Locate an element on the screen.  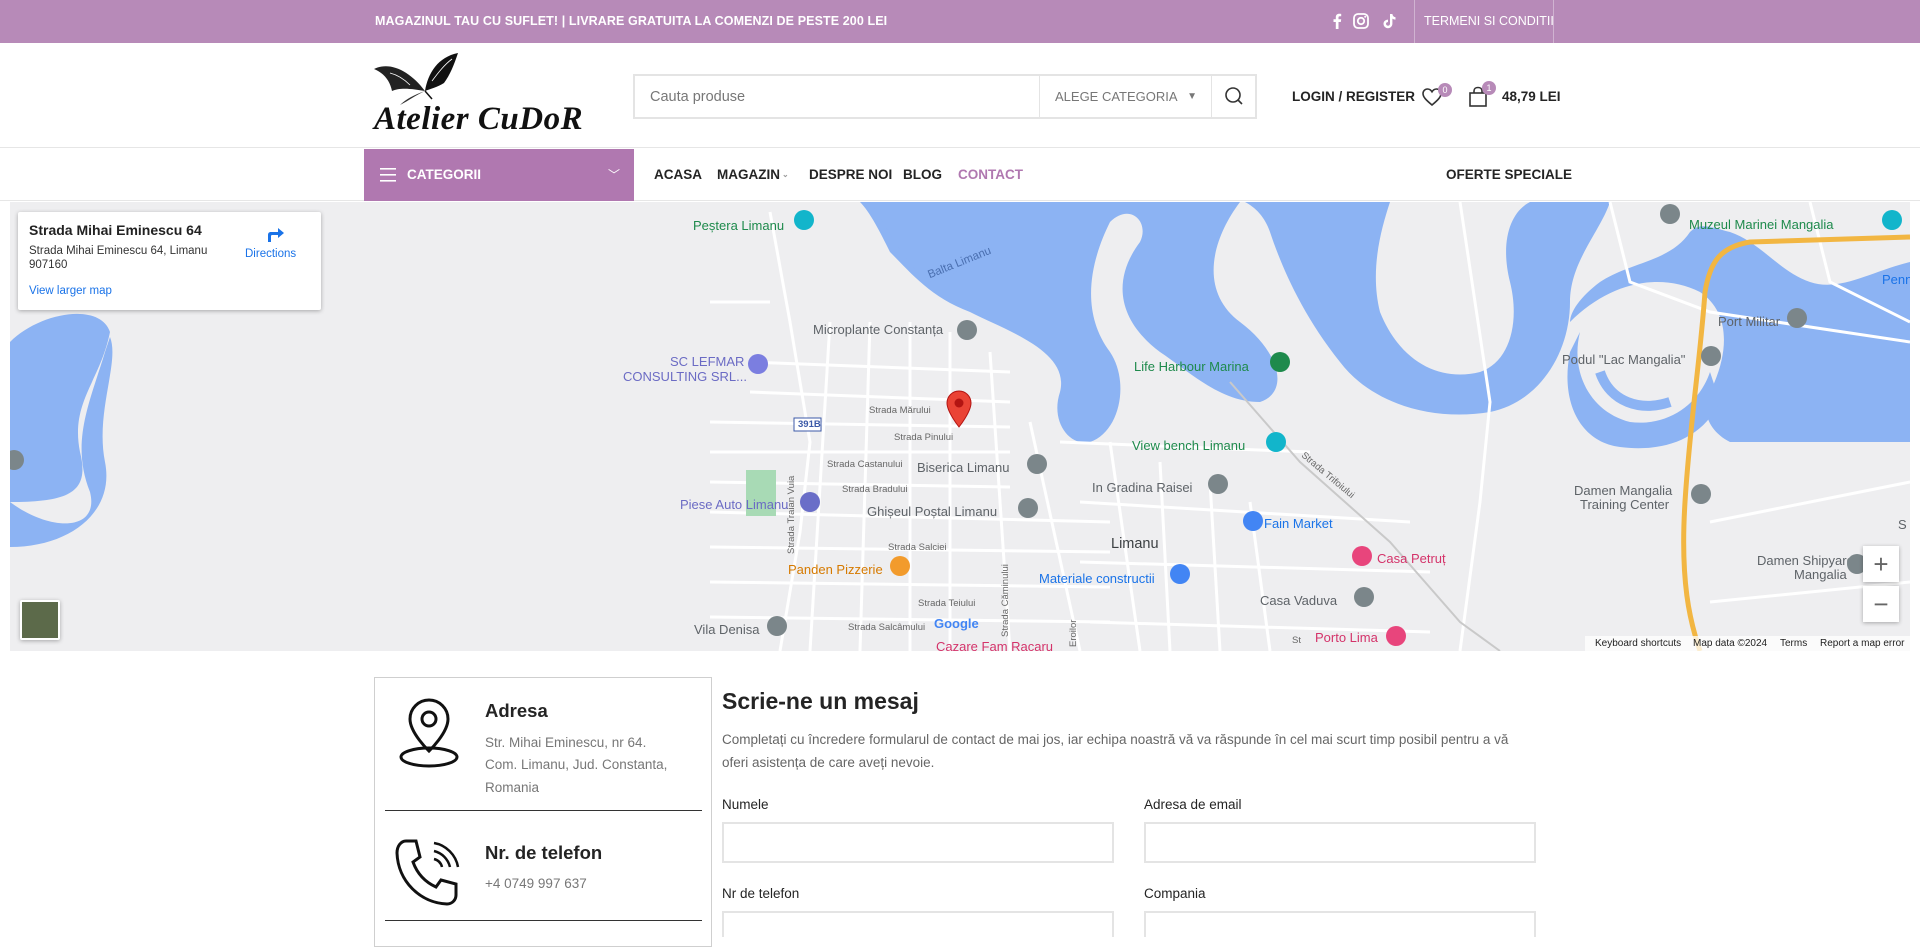
map-label: Ghișeul Poștal Limanu is located at coordinates (932, 511).